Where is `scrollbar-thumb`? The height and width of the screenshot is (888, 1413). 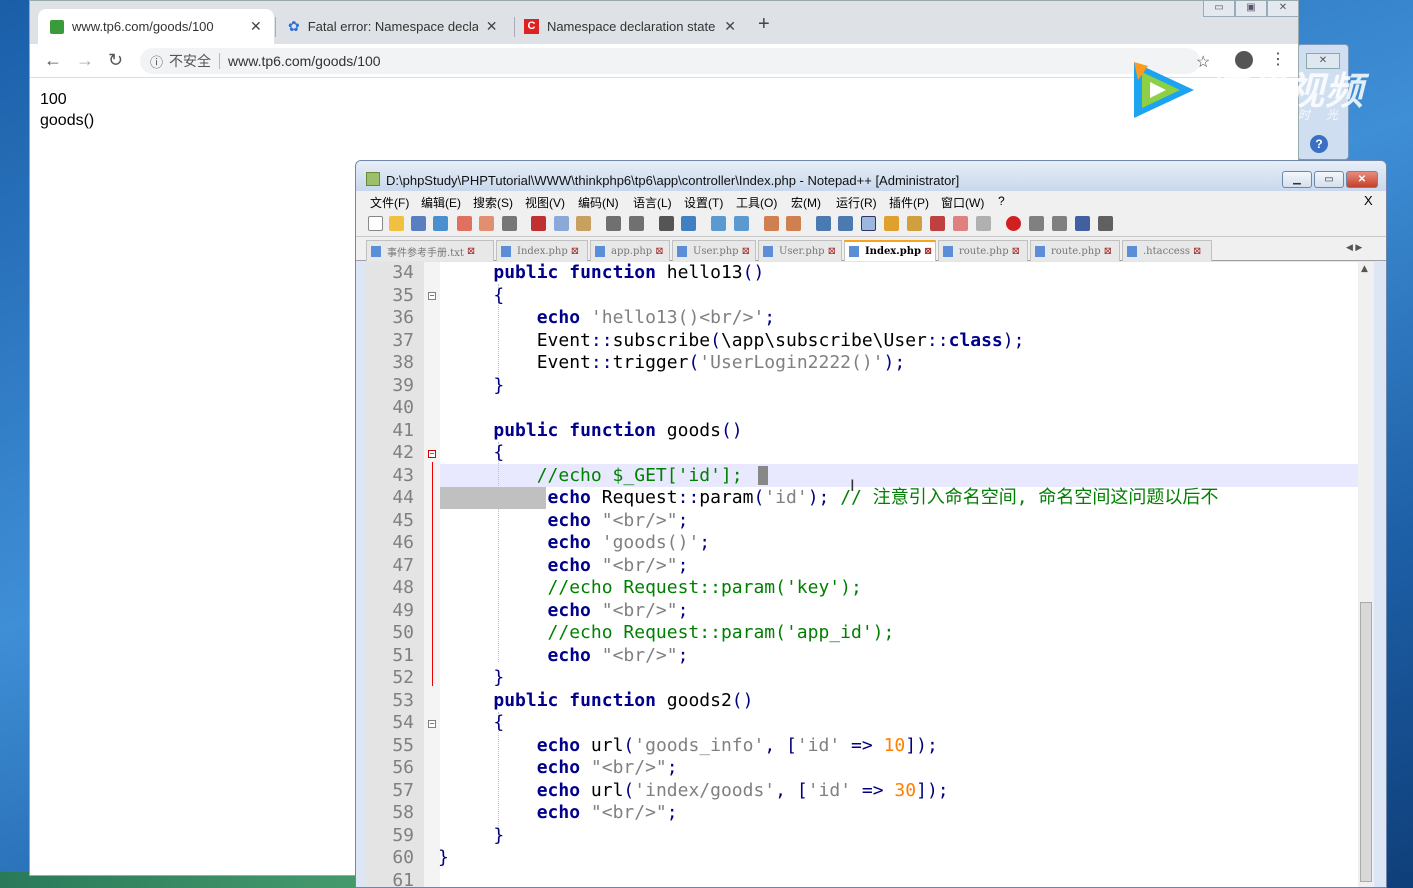
scrollbar-thumb is located at coordinates (1366, 742).